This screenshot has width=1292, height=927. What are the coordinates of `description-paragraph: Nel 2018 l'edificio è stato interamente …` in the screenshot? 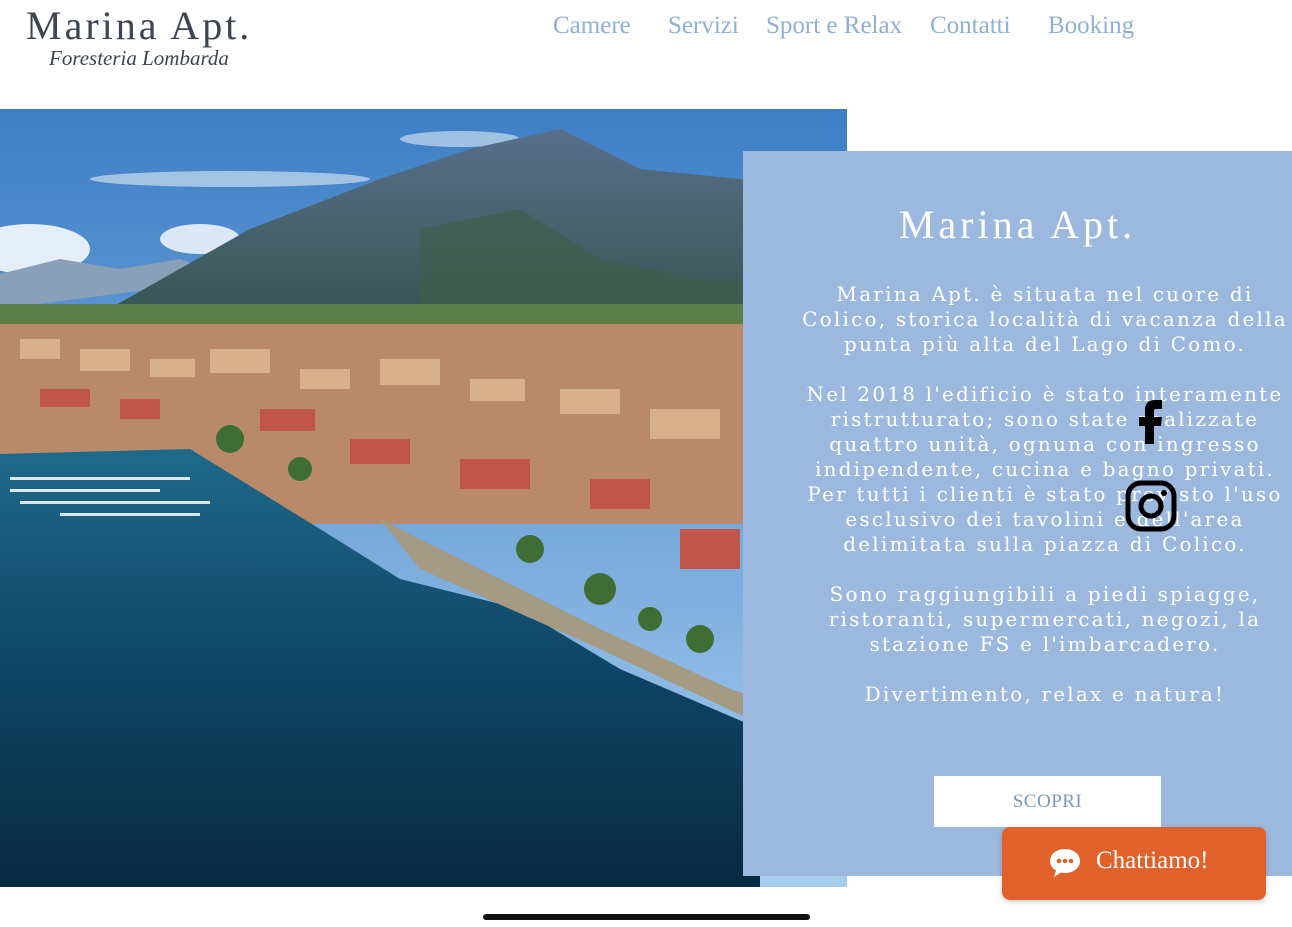 It's located at (1045, 469).